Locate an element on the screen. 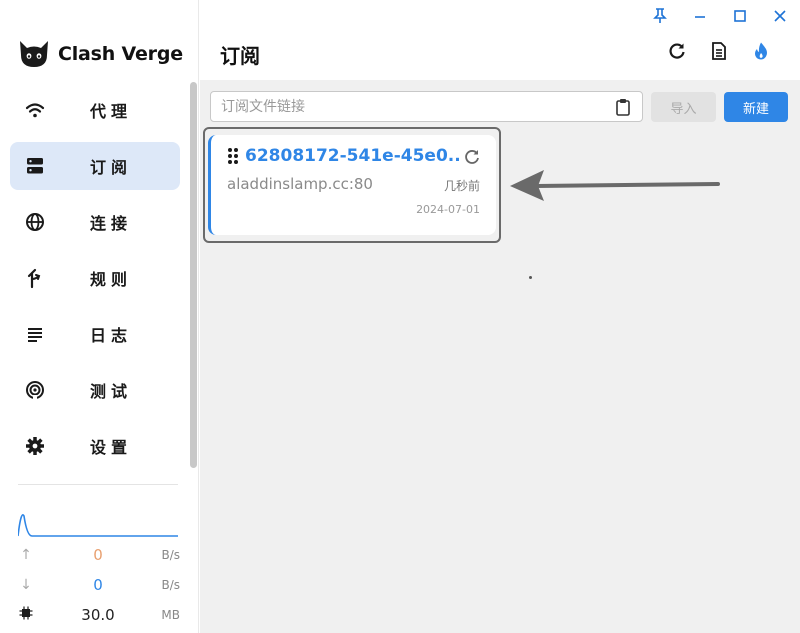  sidebar-item-label: 规则 is located at coordinates (111, 279).